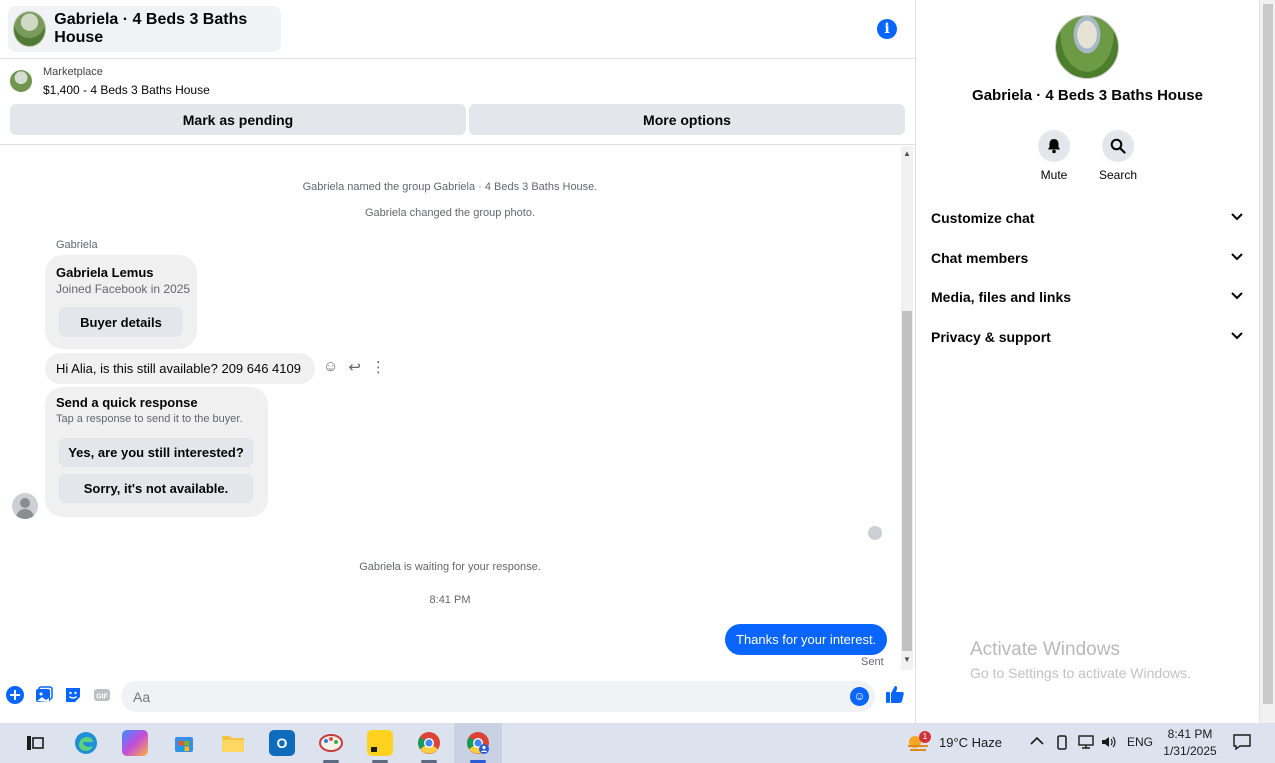 This screenshot has width=1275, height=763. I want to click on chevron-up-icon, so click(1037, 742).